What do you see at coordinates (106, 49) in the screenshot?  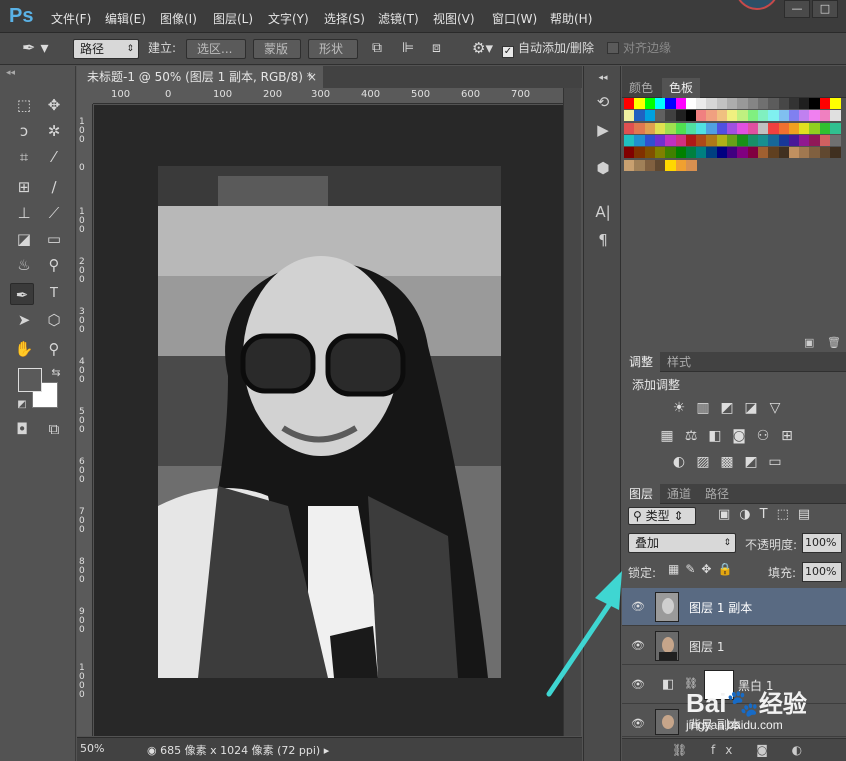 I see `pen-mode-select: 路径 ⇕` at bounding box center [106, 49].